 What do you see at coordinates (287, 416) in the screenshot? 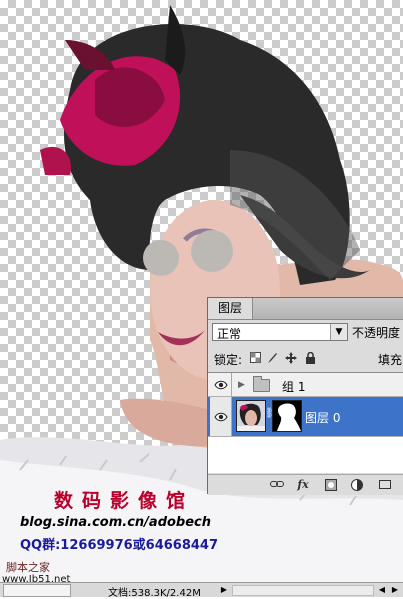
I see `layer-mask-thumbnail` at bounding box center [287, 416].